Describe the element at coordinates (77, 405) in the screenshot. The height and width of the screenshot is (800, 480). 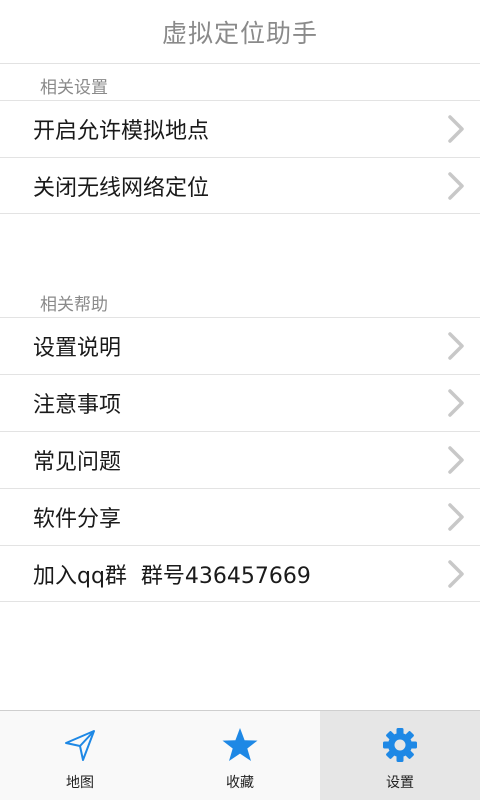
I see `list-item-label: 注意事项` at that location.